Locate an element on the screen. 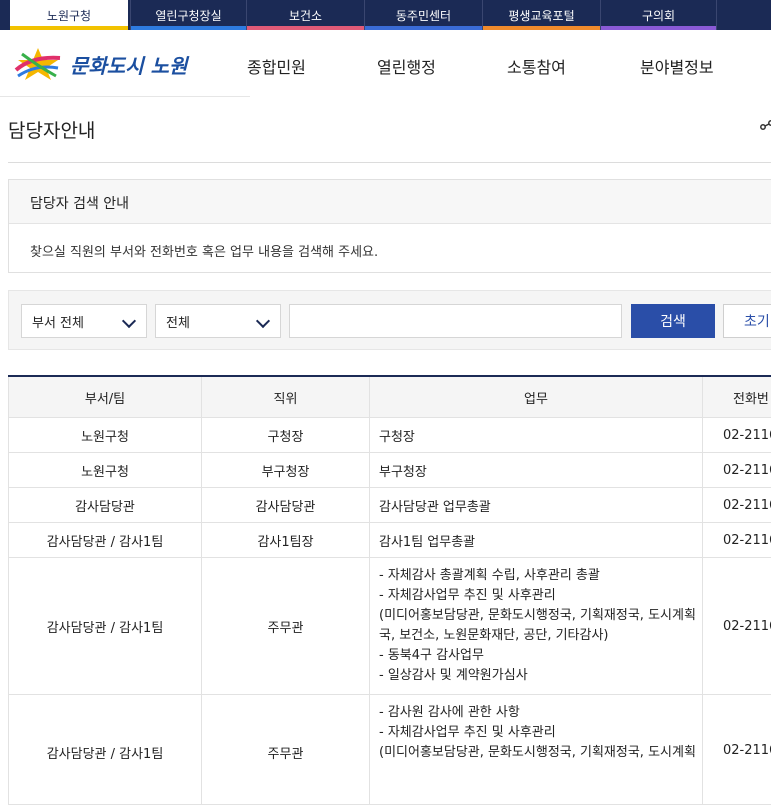 The image size is (771, 805). nav-field-info: 분야별정보 is located at coordinates (677, 66).